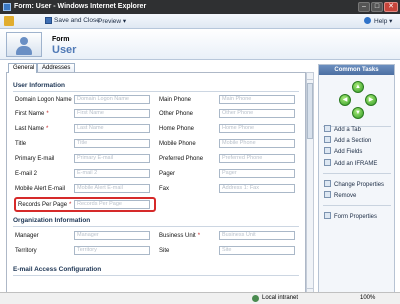 Image resolution: width=400 pixels, height=304 pixels. Describe the element at coordinates (358, 87) in the screenshot. I see `arrow-up-icon: ▲` at that location.